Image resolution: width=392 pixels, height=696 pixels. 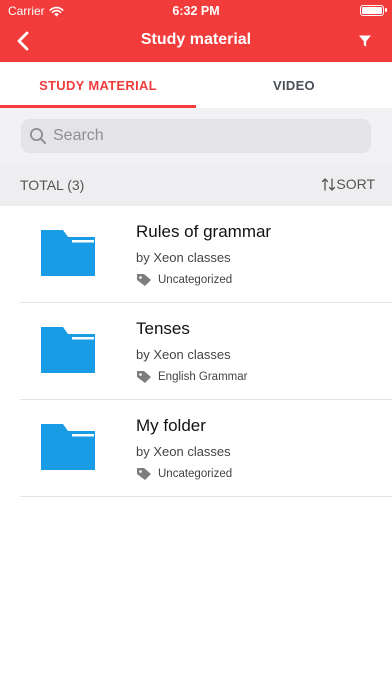 I want to click on search-bar, so click(x=196, y=136).